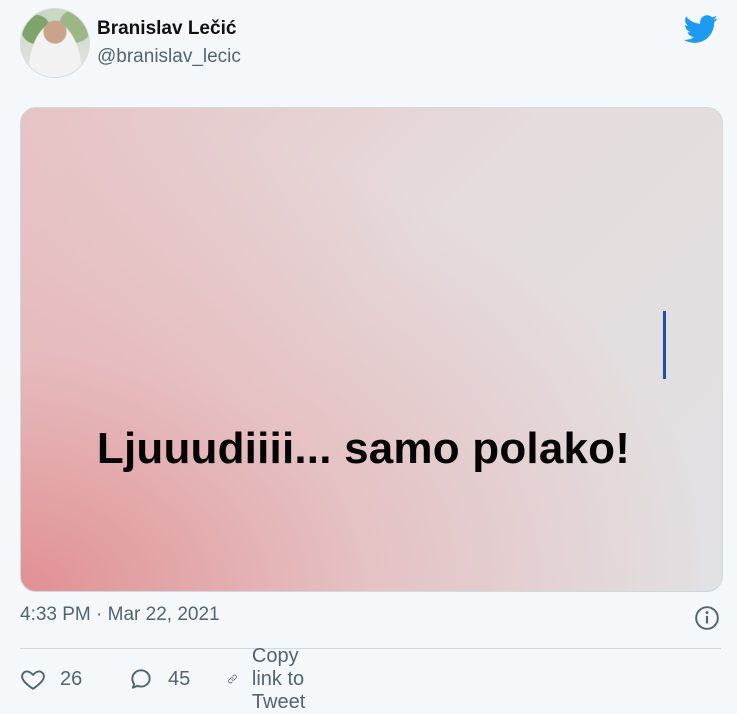  Describe the element at coordinates (141, 679) in the screenshot. I see `reply-bubble-icon` at that location.